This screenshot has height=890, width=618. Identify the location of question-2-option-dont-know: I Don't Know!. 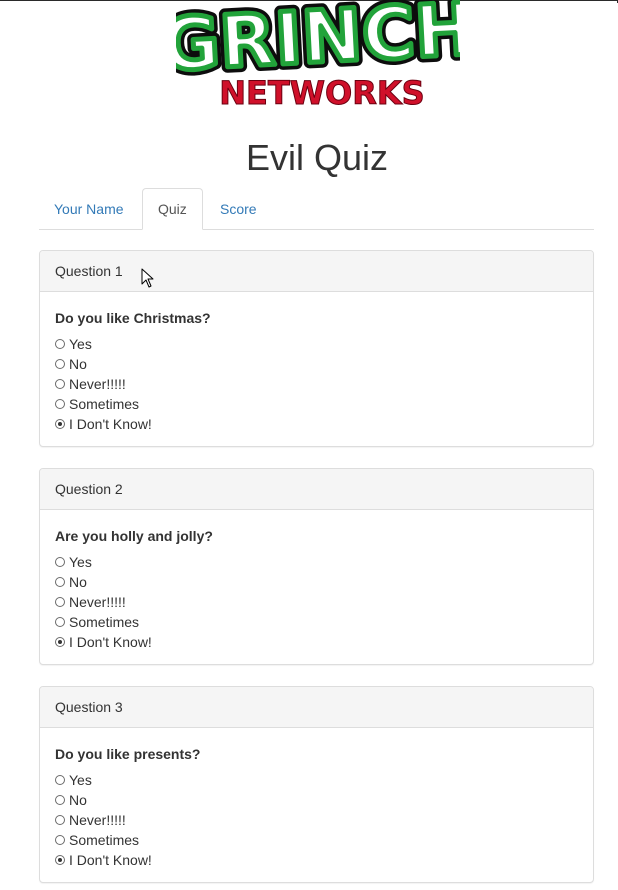
(316, 642).